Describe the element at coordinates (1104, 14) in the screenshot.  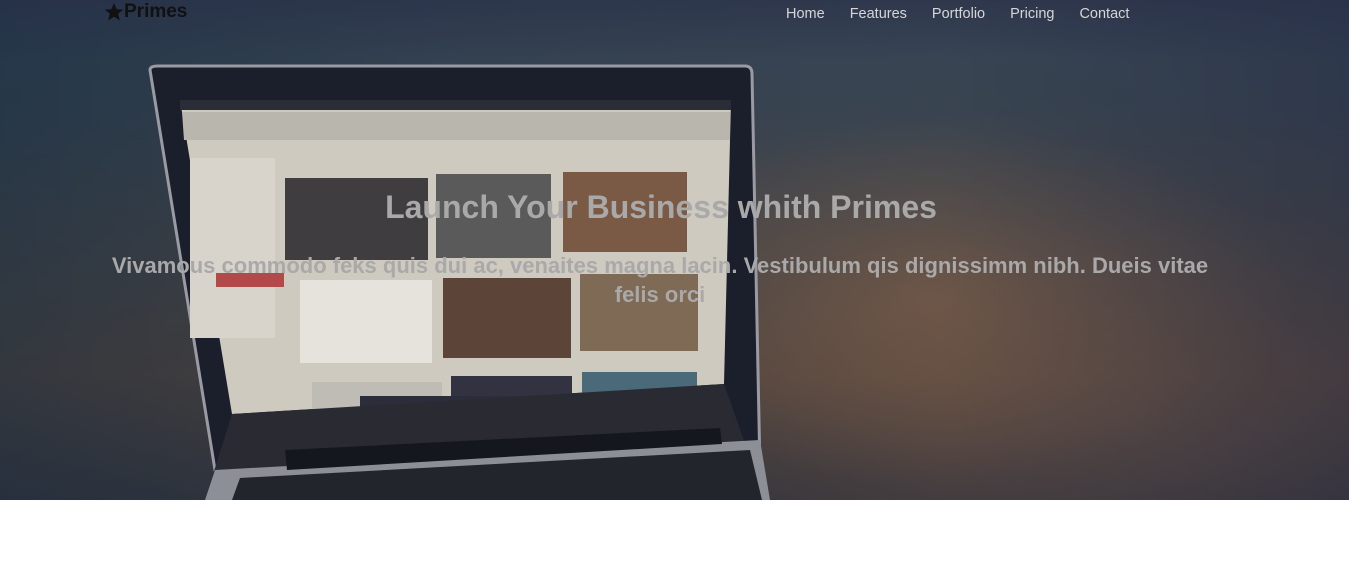
I see `nav-link-contact: Contact` at that location.